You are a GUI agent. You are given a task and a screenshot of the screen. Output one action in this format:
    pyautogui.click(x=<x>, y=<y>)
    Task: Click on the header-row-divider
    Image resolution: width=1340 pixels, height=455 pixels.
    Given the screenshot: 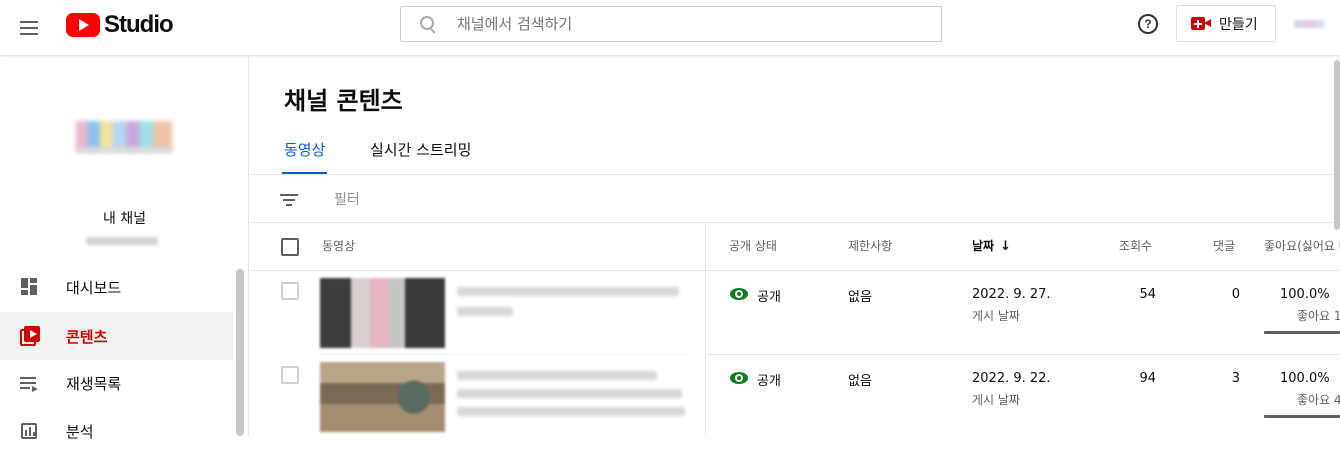 What is the action you would take?
    pyautogui.click(x=795, y=270)
    